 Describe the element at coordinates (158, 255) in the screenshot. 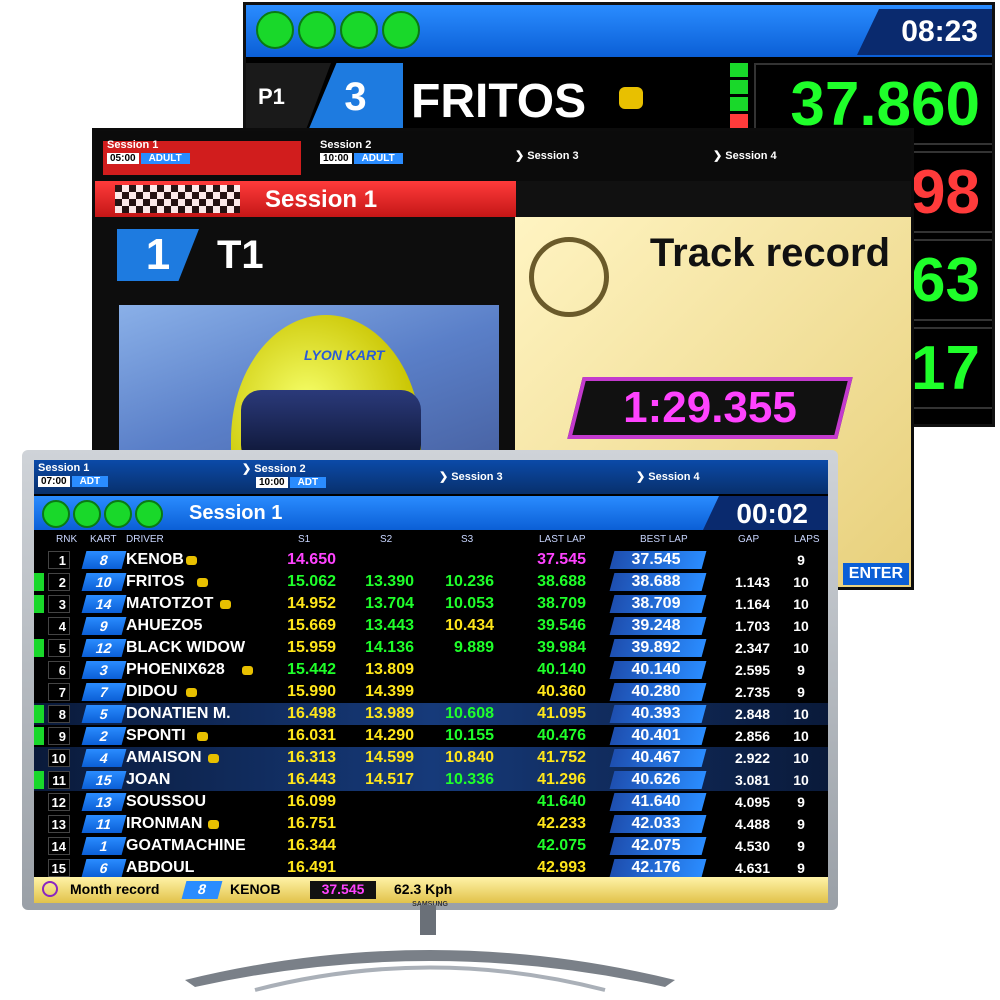

I see `leader-rank: 1` at that location.